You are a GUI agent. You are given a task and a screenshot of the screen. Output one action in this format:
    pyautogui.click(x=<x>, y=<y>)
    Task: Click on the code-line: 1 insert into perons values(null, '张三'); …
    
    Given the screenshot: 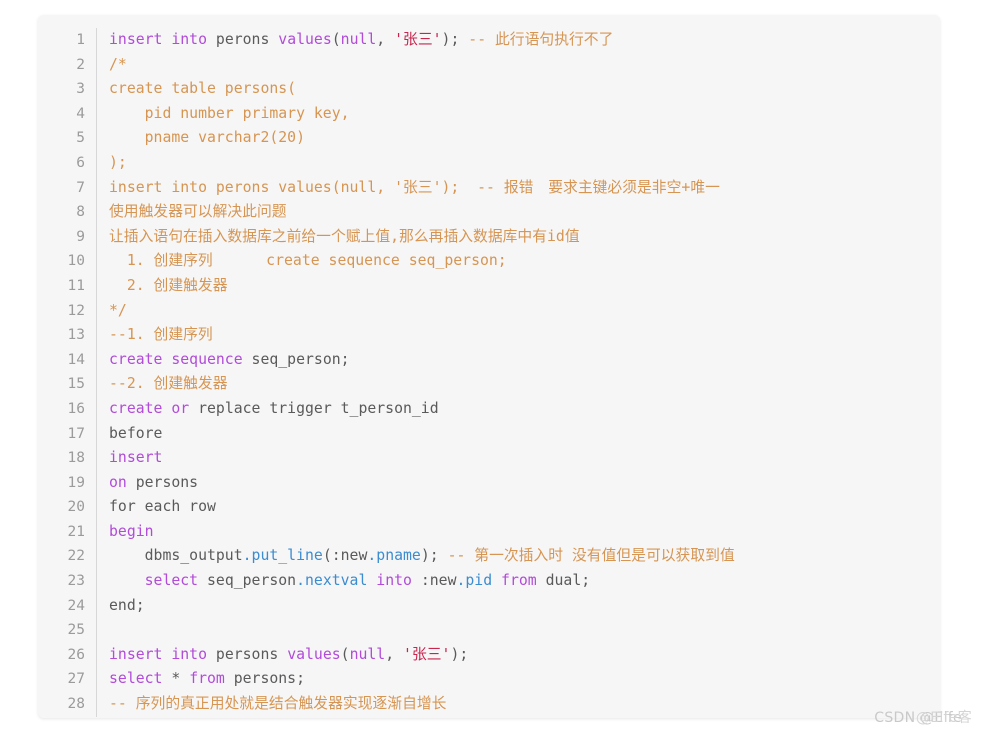 What is the action you would take?
    pyautogui.click(x=489, y=40)
    